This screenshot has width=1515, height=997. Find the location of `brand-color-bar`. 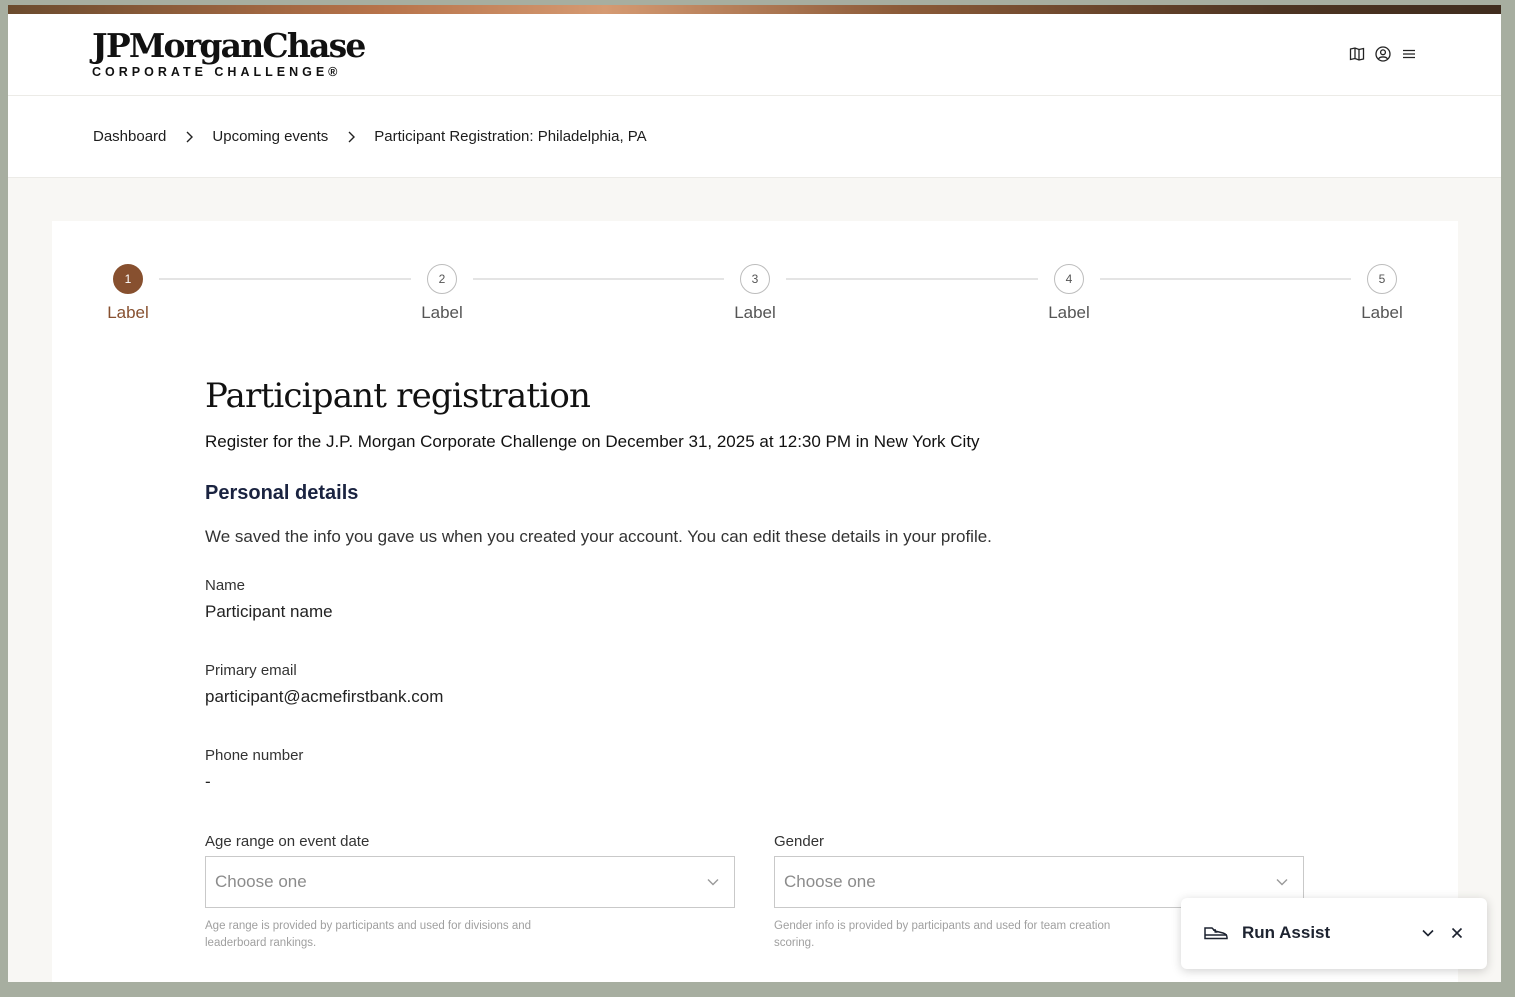

brand-color-bar is located at coordinates (754, 9).